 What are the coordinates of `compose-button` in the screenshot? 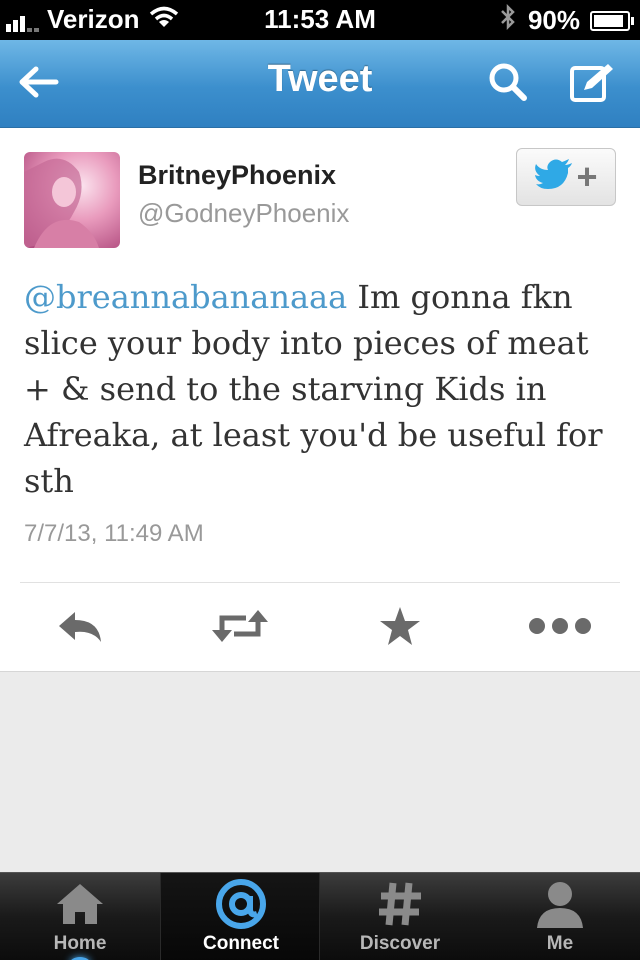 It's located at (592, 84).